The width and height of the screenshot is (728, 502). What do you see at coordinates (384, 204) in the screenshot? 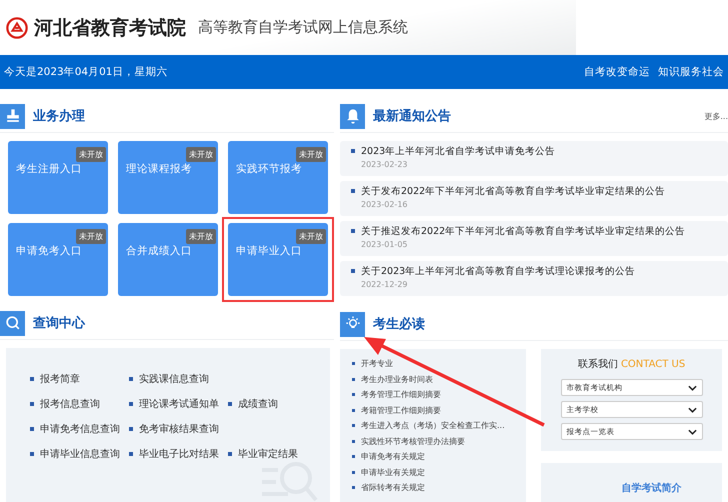
I see `notice-date: 2023-02-16` at bounding box center [384, 204].